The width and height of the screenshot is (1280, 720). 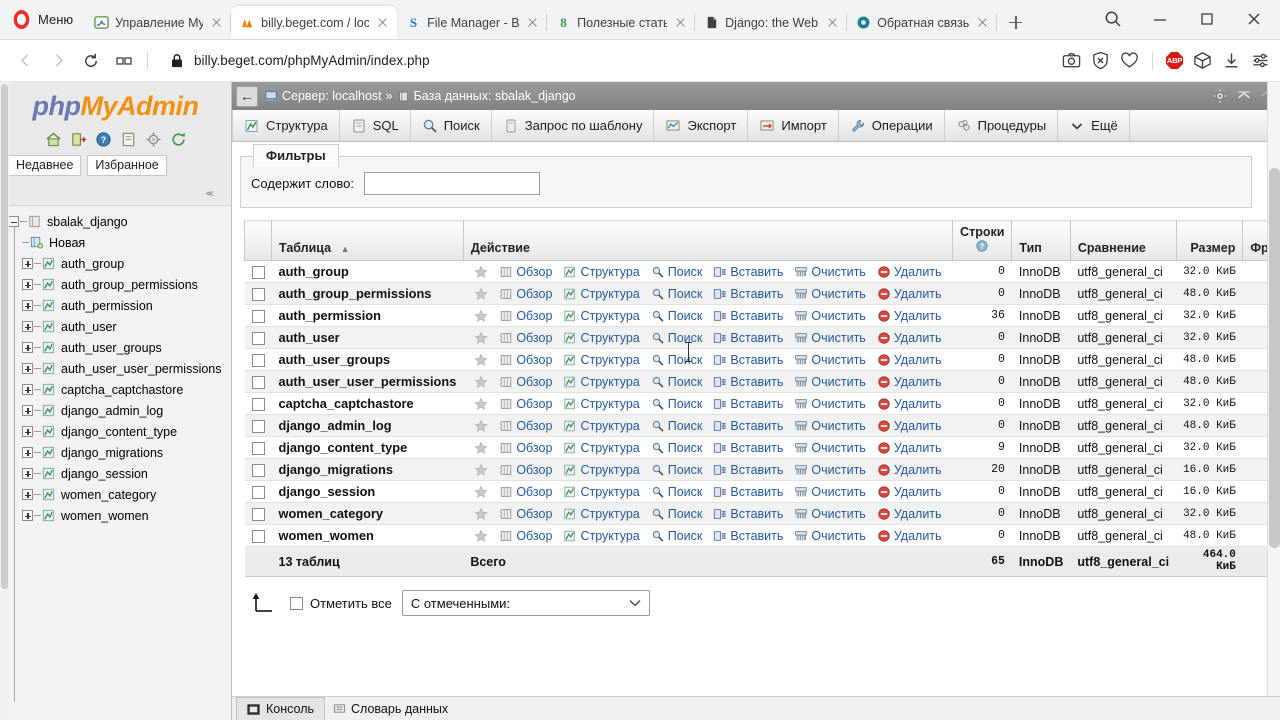 What do you see at coordinates (1159, 19) in the screenshot?
I see `minimize-button` at bounding box center [1159, 19].